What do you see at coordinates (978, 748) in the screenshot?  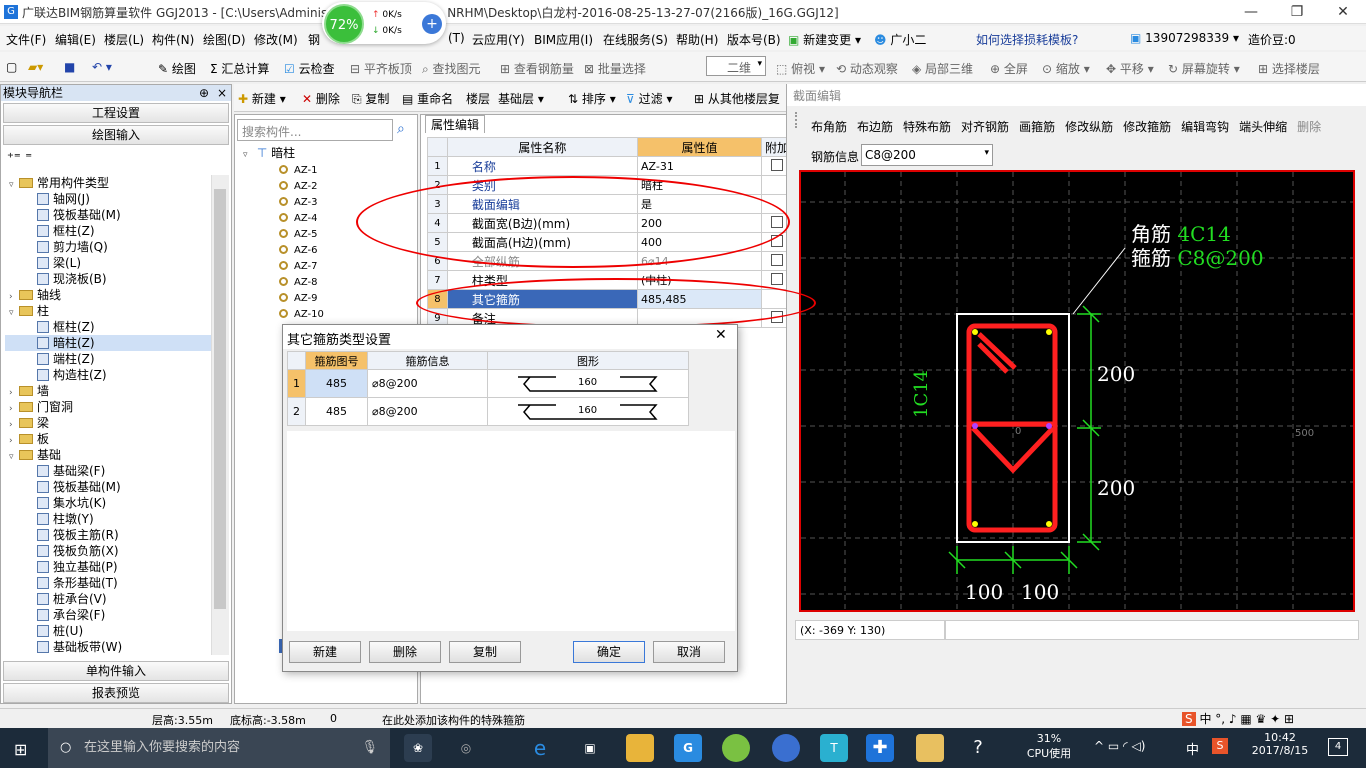 I see `help-app-icon: ?` at bounding box center [978, 748].